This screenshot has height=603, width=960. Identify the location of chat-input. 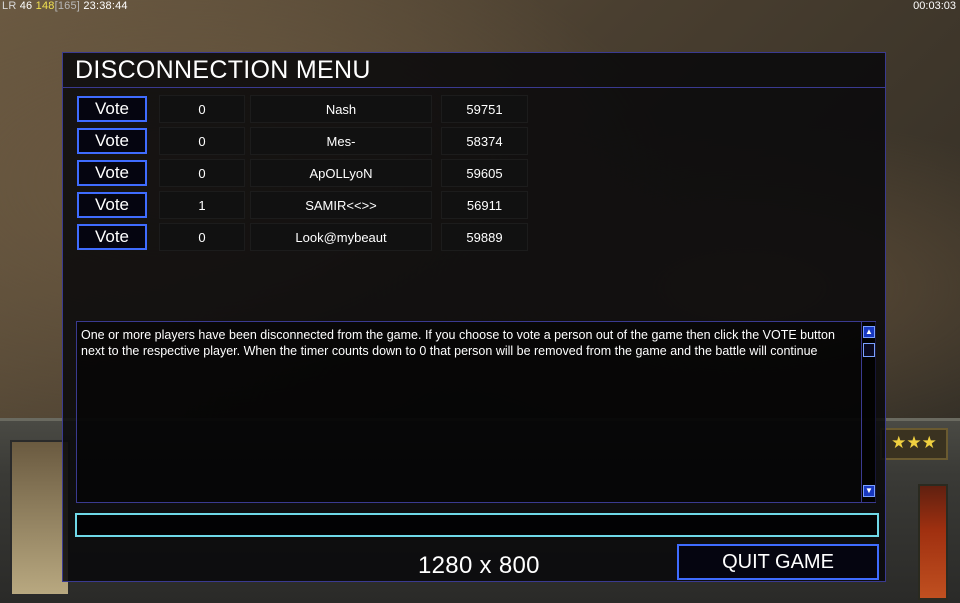
(477, 525).